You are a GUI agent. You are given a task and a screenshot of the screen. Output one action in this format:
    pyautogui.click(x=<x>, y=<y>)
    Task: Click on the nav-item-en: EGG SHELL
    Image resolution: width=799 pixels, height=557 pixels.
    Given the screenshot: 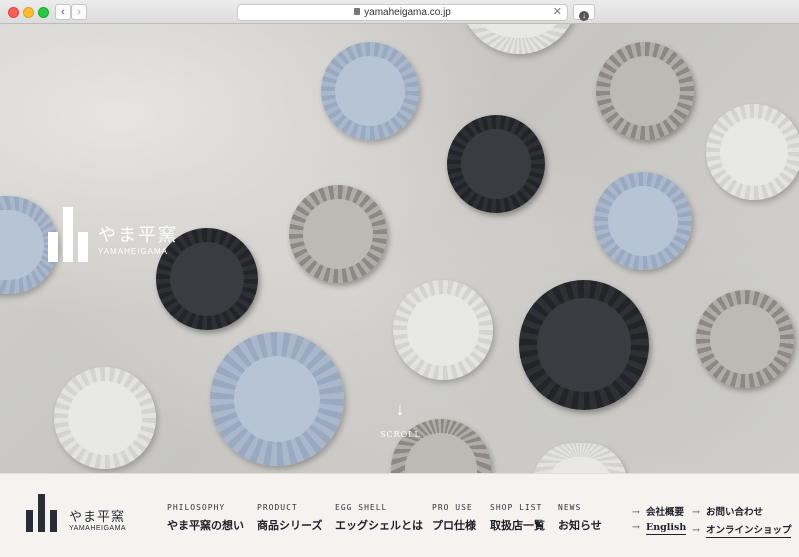 What is the action you would take?
    pyautogui.click(x=361, y=507)
    